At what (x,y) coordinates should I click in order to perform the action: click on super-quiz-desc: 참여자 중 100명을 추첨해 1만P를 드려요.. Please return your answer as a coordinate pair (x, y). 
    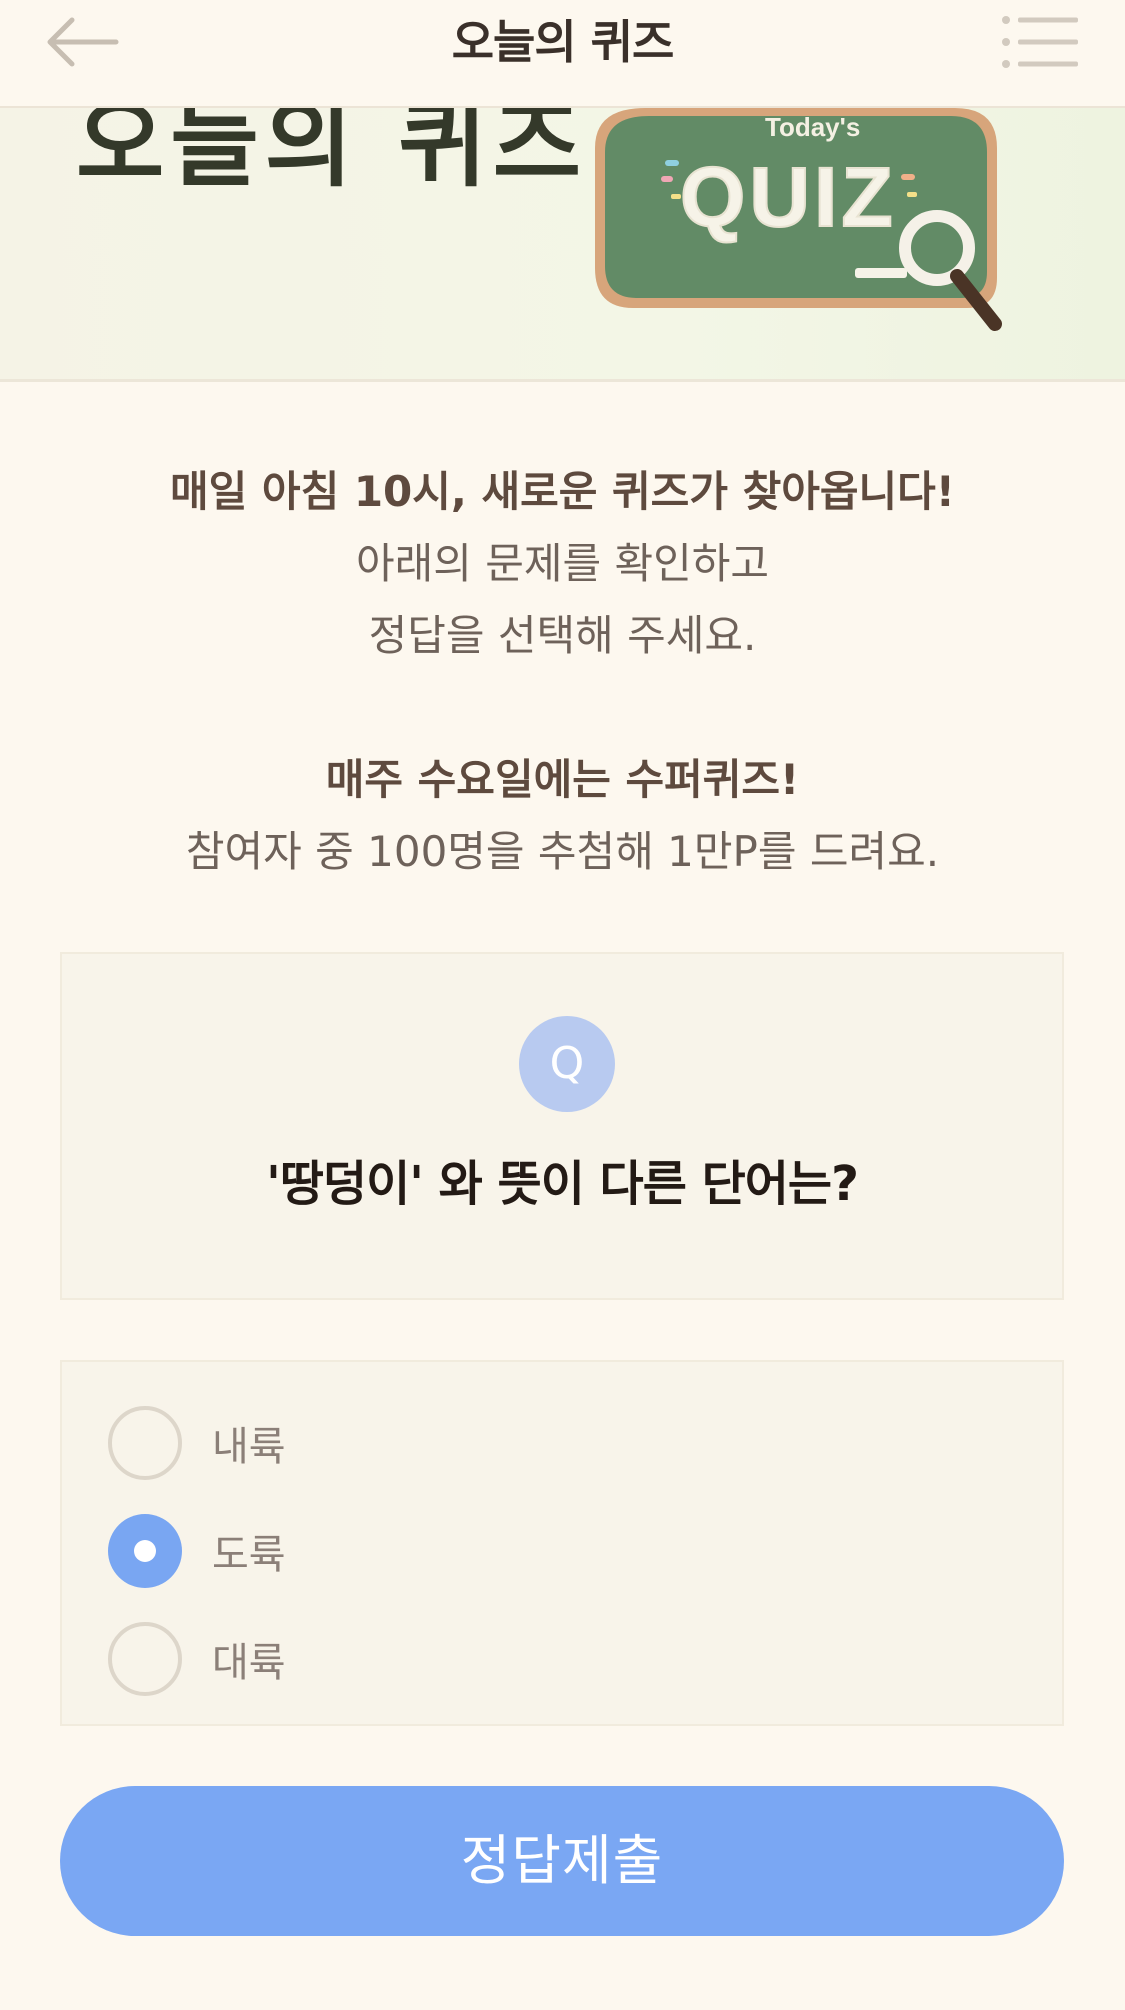
    Looking at the image, I should click on (562, 851).